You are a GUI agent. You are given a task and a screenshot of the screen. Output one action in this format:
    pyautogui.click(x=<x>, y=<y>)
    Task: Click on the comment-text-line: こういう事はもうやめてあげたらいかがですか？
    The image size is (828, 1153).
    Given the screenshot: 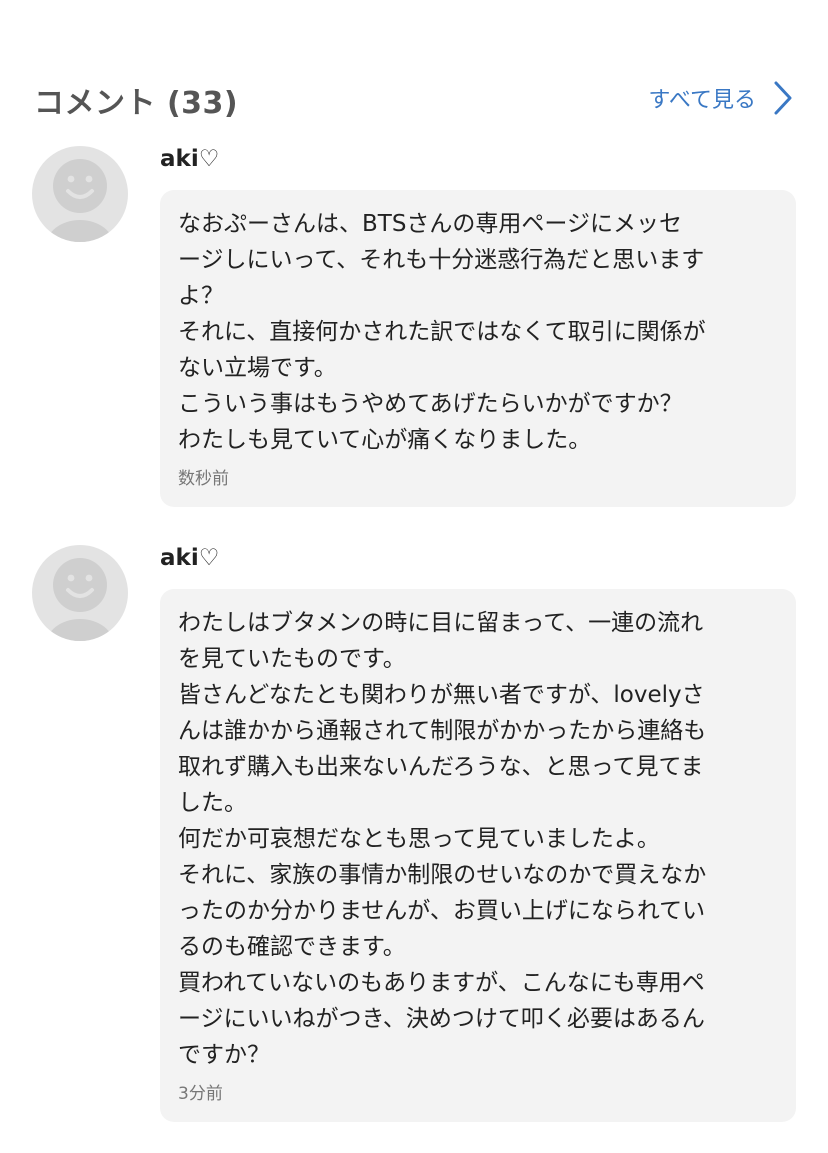 What is the action you would take?
    pyautogui.click(x=430, y=404)
    